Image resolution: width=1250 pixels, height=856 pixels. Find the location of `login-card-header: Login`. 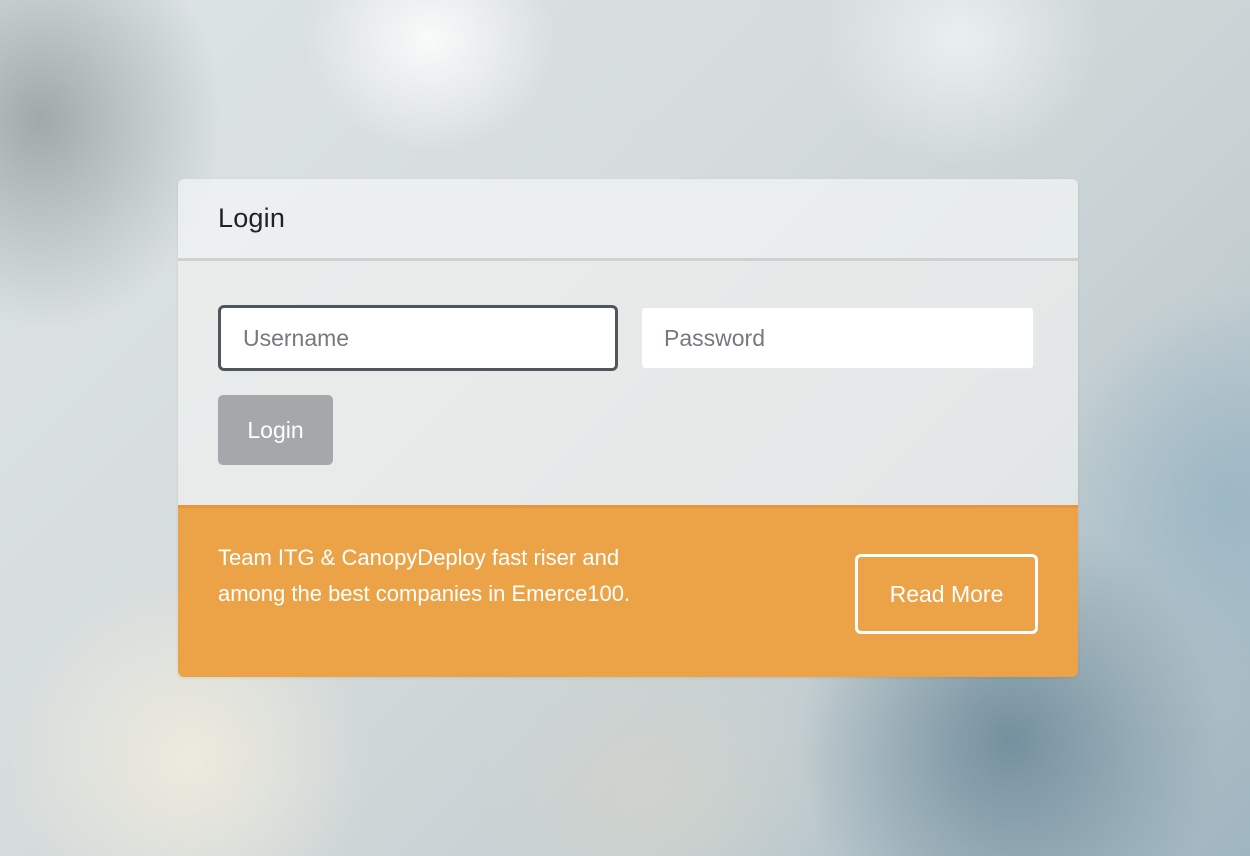

login-card-header: Login is located at coordinates (628, 220).